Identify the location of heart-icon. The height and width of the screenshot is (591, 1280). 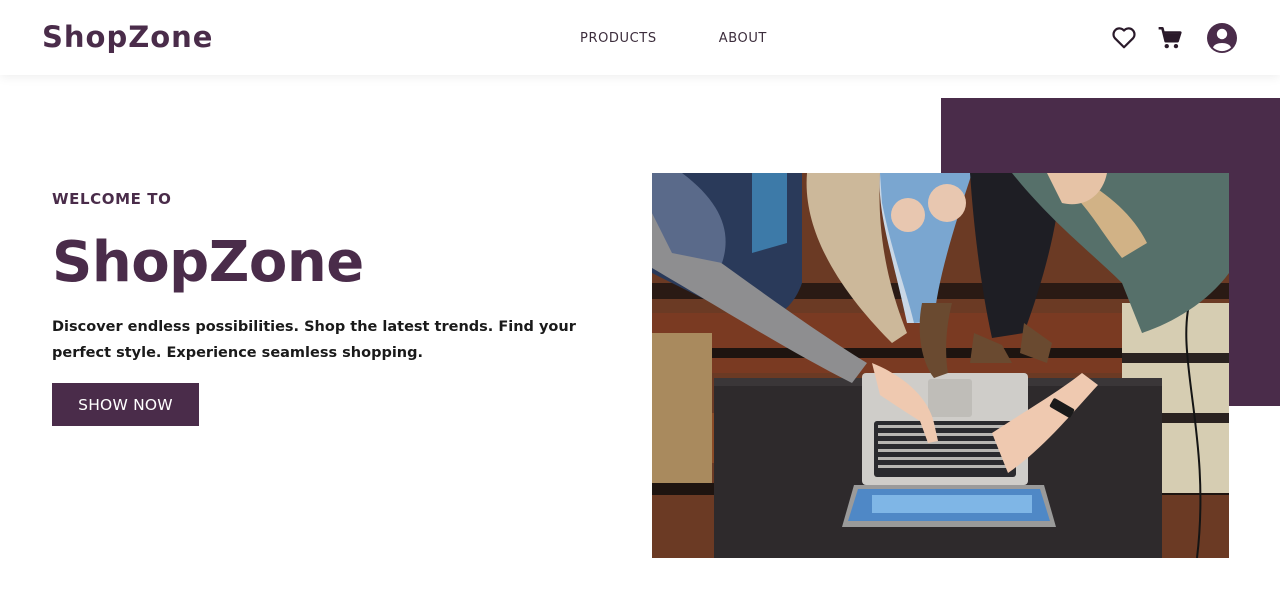
(1124, 37).